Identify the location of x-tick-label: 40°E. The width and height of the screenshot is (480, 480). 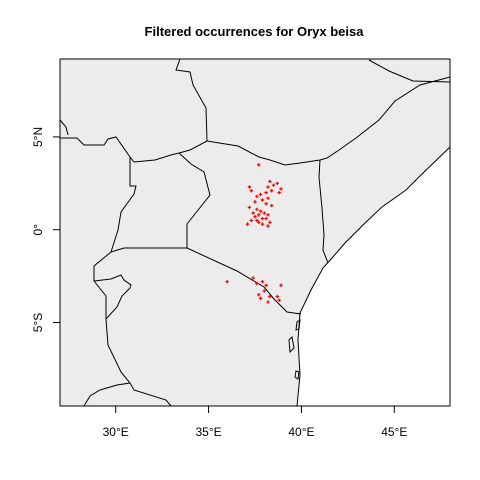
(301, 432).